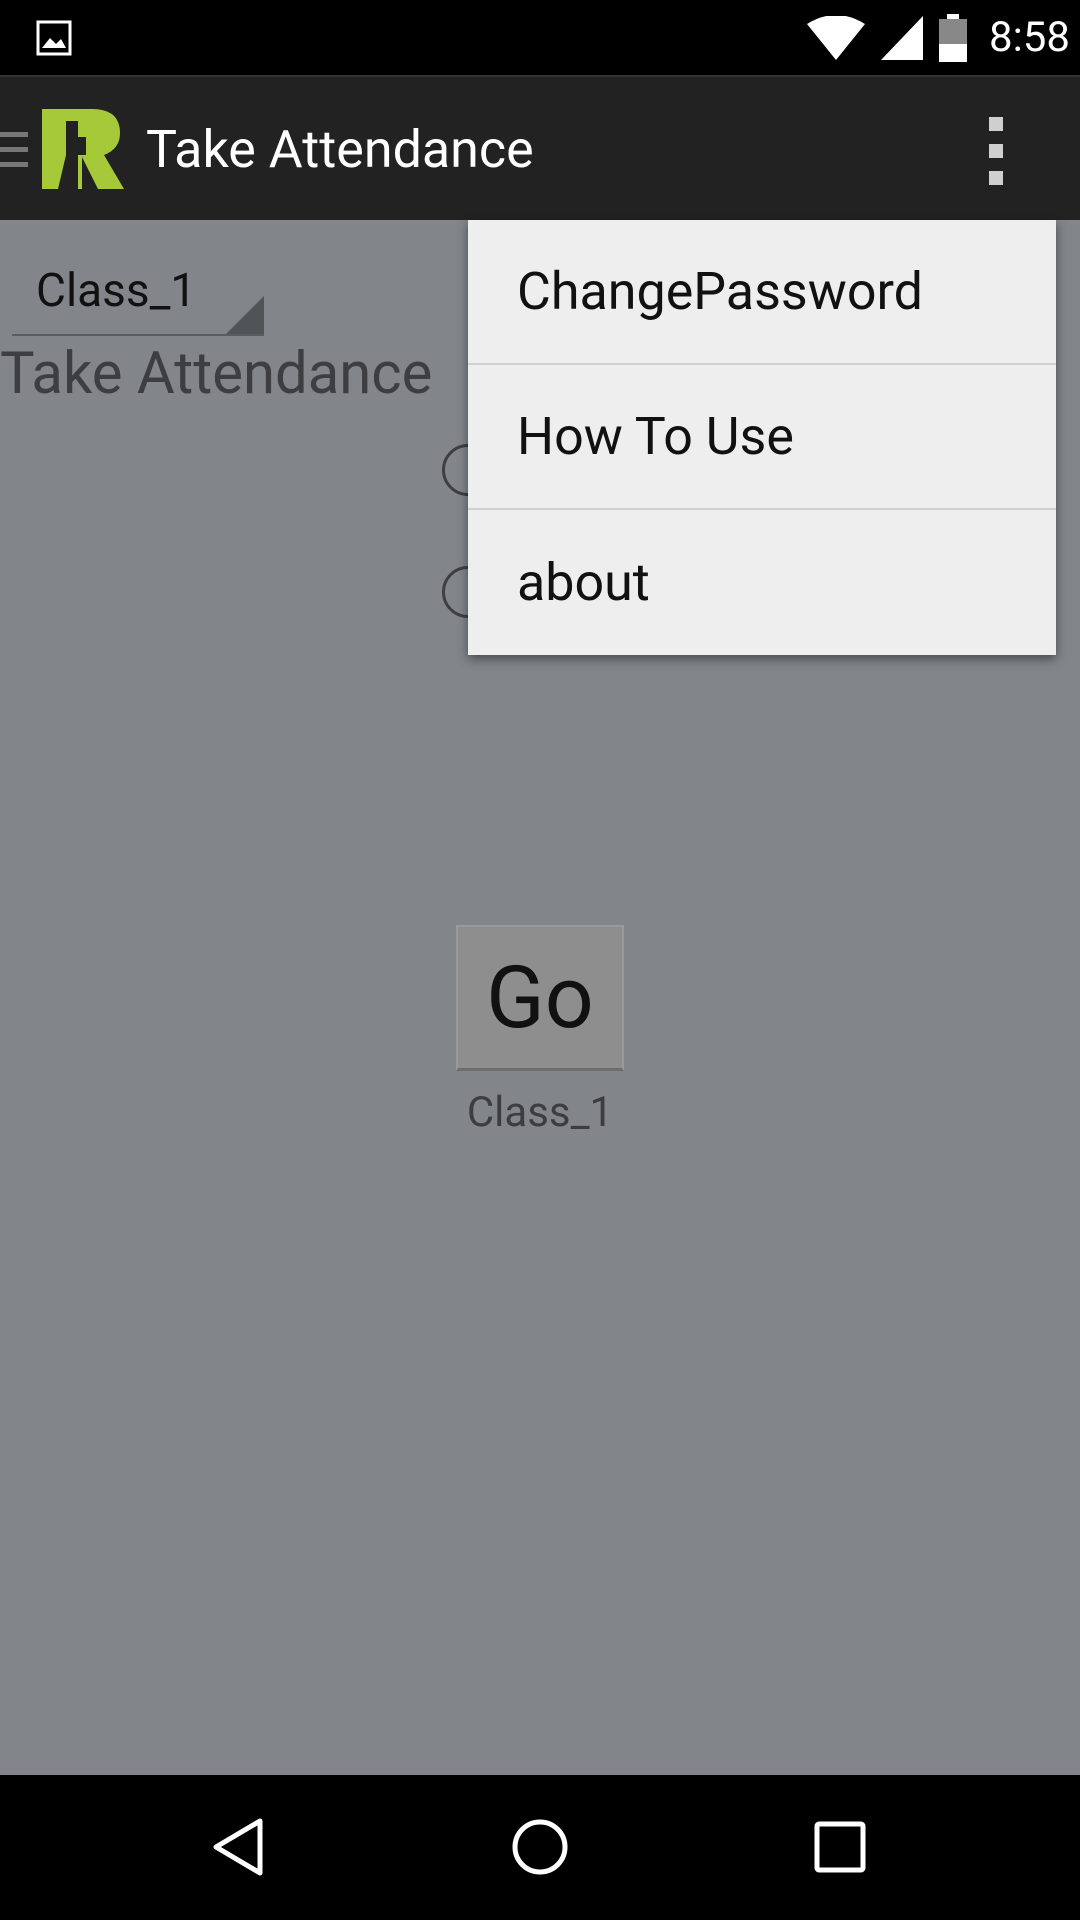 The height and width of the screenshot is (1920, 1080). I want to click on menu-item-change-password: ChangePassword, so click(762, 292).